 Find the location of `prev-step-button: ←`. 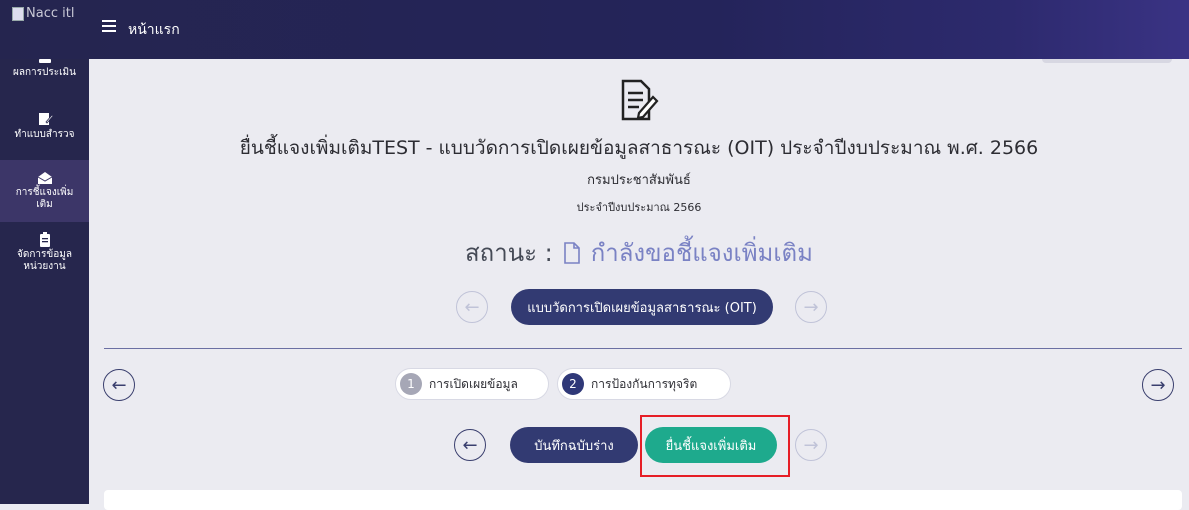

prev-step-button: ← is located at coordinates (119, 385).